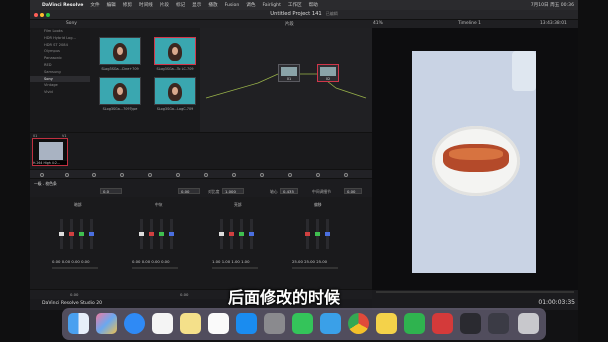 This screenshot has width=608, height=342. Describe the element at coordinates (151, 234) in the screenshot. I see `gamma-r-bar` at that location.